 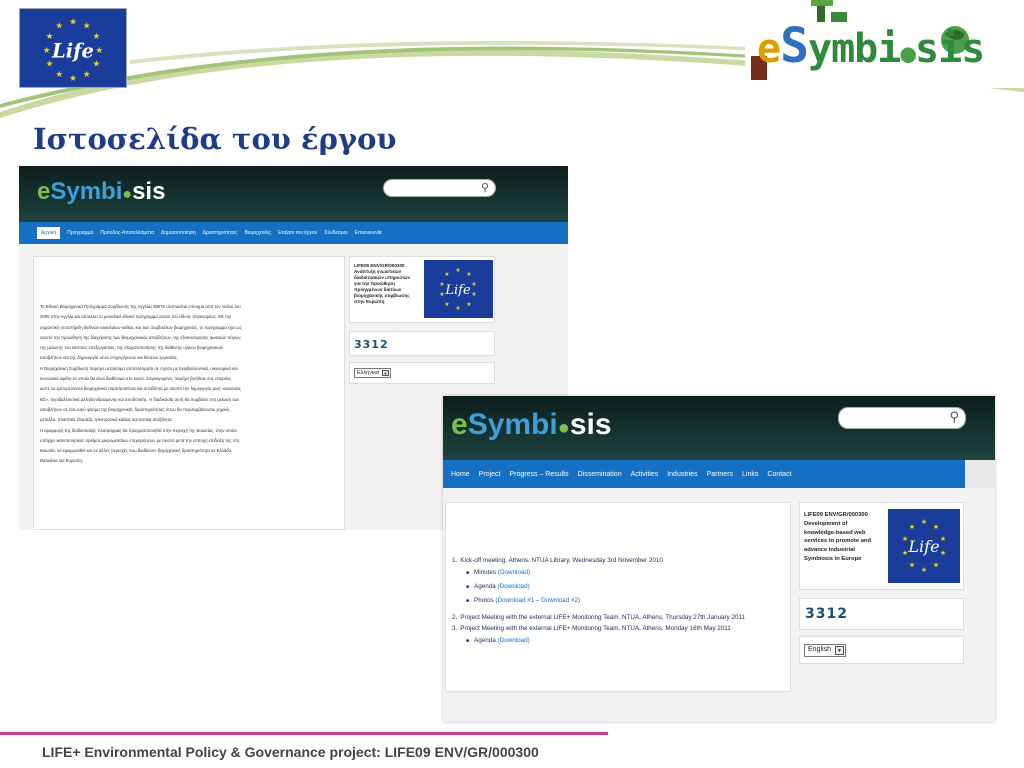 I want to click on nav-item-home: Home, so click(x=460, y=474).